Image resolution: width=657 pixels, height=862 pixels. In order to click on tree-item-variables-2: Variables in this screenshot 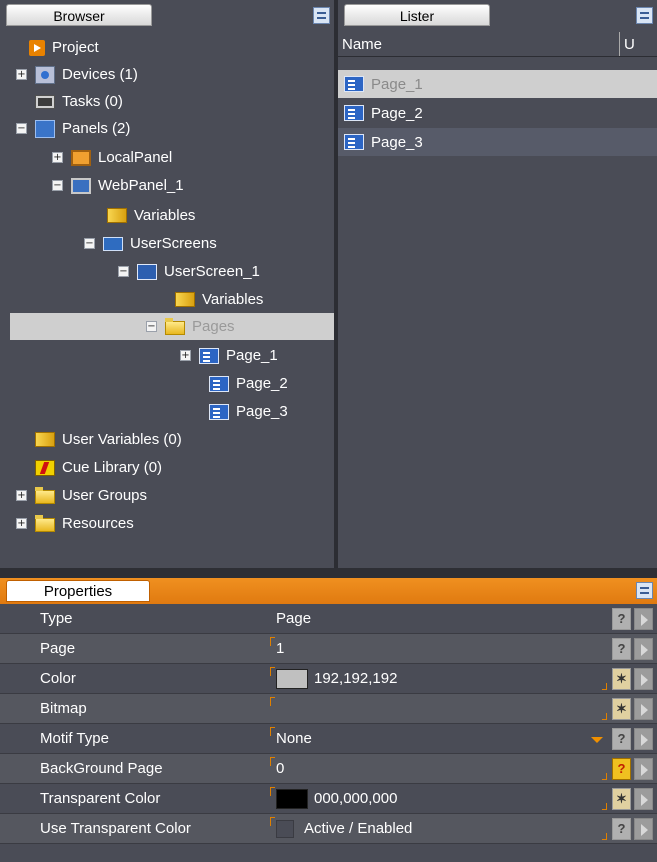, I will do `click(209, 299)`.